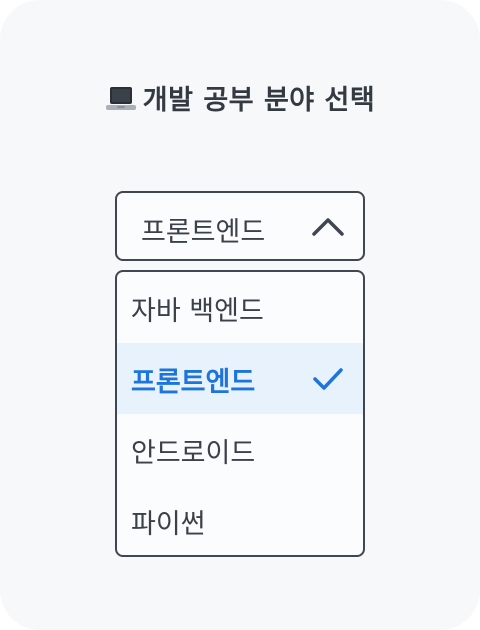  Describe the element at coordinates (120, 98) in the screenshot. I see `laptop-icon` at that location.